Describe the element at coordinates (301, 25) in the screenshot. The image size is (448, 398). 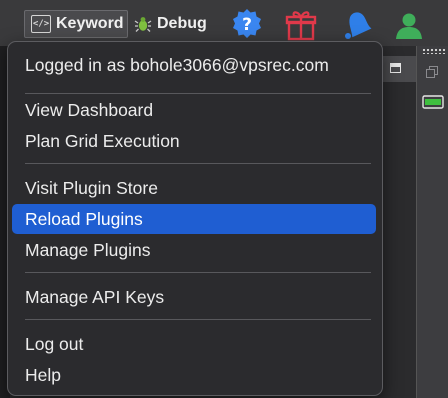
I see `gift-icon` at that location.